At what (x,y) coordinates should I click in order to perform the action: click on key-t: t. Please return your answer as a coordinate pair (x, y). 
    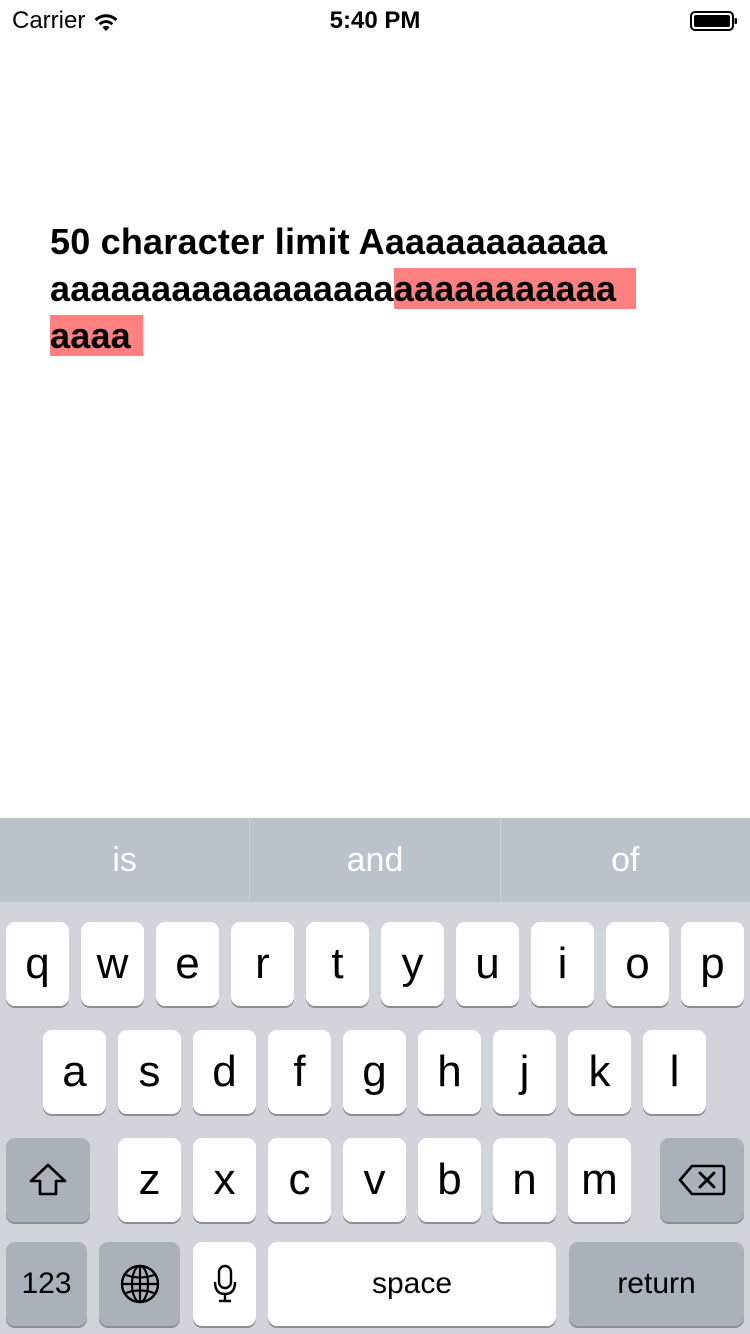
    Looking at the image, I should click on (337, 964).